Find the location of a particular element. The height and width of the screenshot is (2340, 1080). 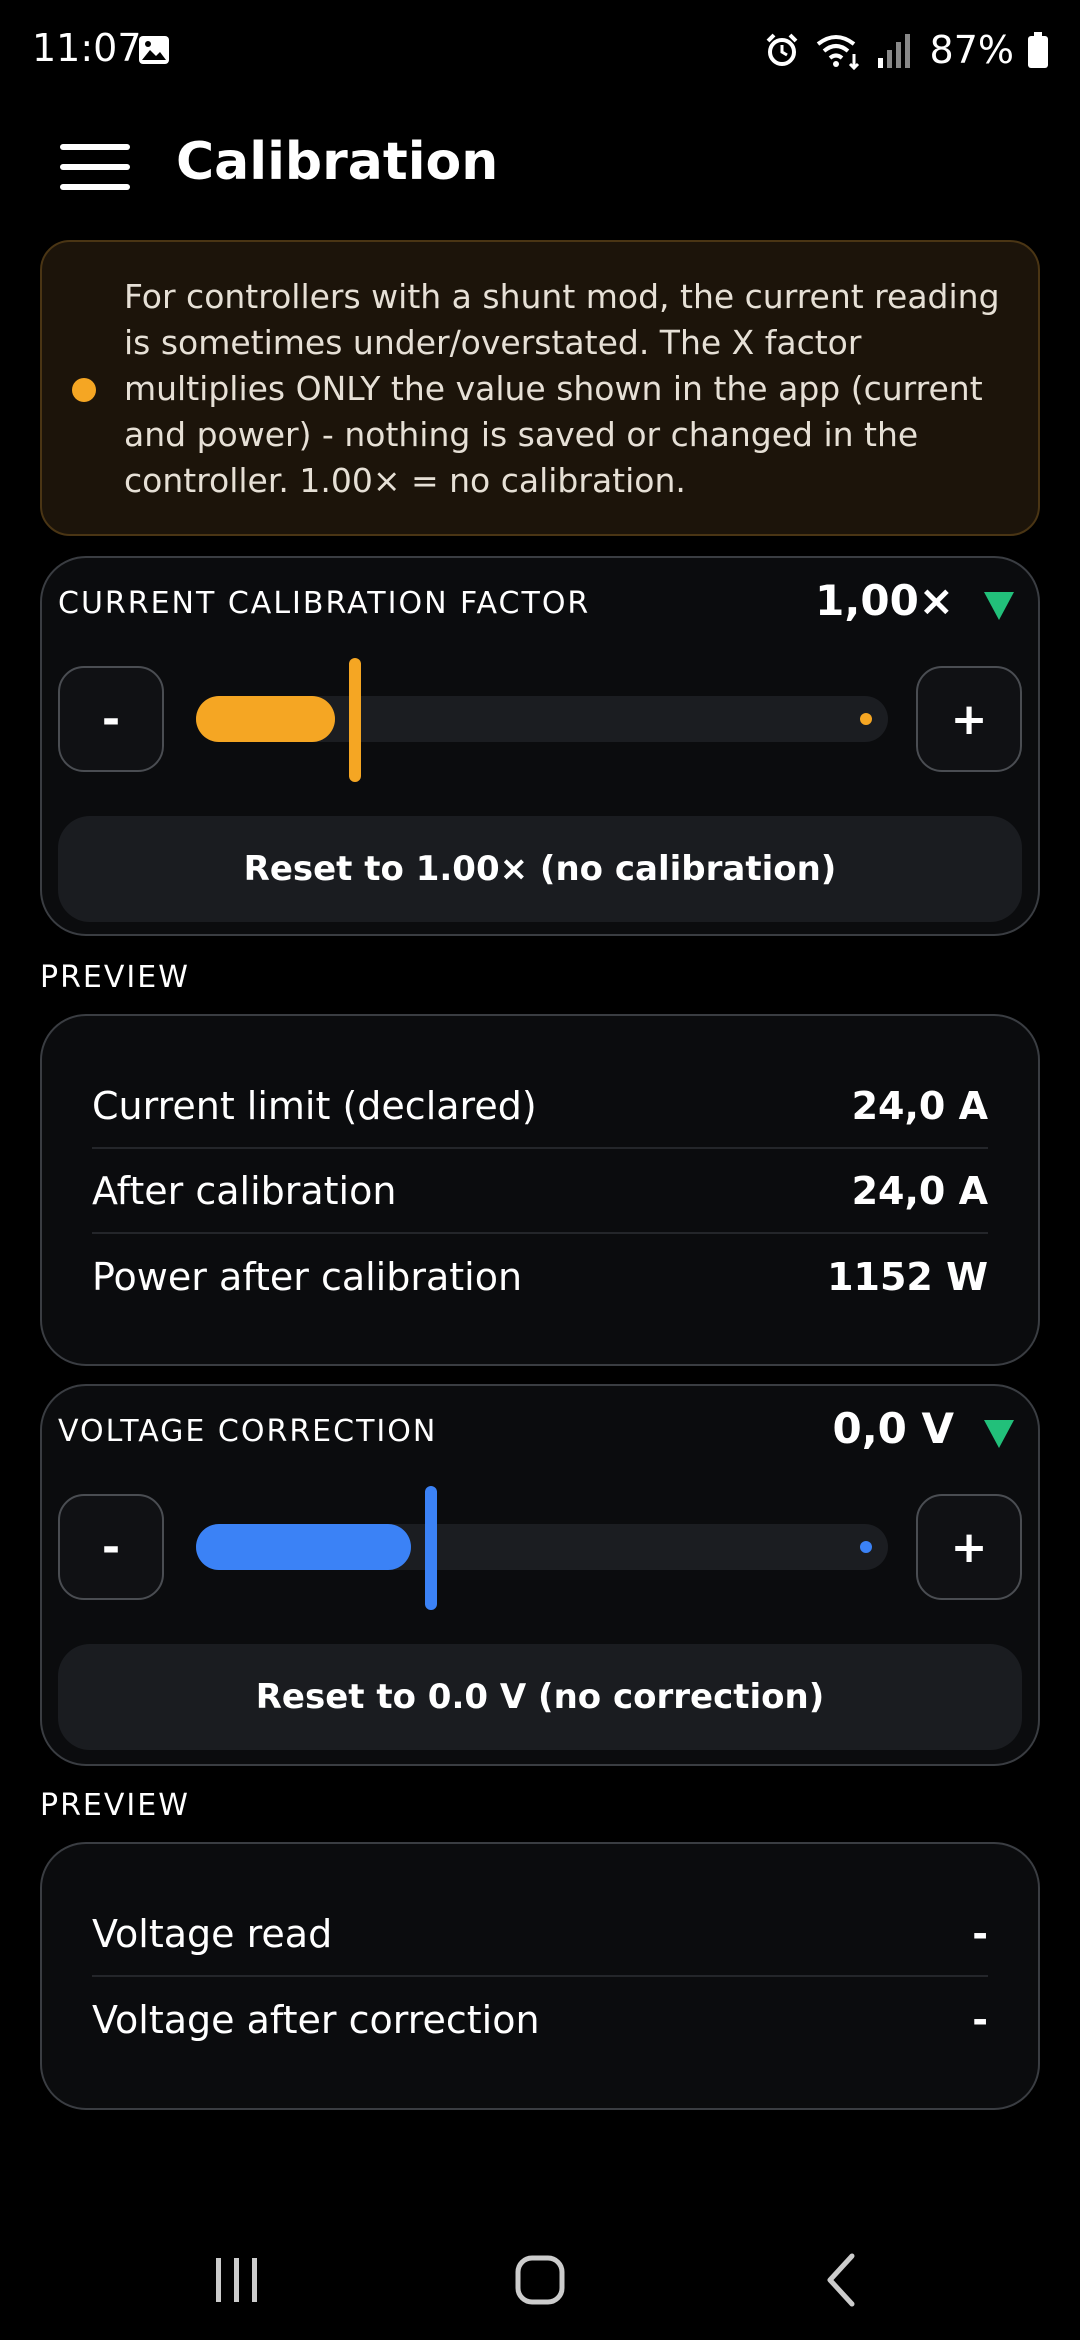

preview-row: After calibration 24,0 A is located at coordinates (540, 1191).